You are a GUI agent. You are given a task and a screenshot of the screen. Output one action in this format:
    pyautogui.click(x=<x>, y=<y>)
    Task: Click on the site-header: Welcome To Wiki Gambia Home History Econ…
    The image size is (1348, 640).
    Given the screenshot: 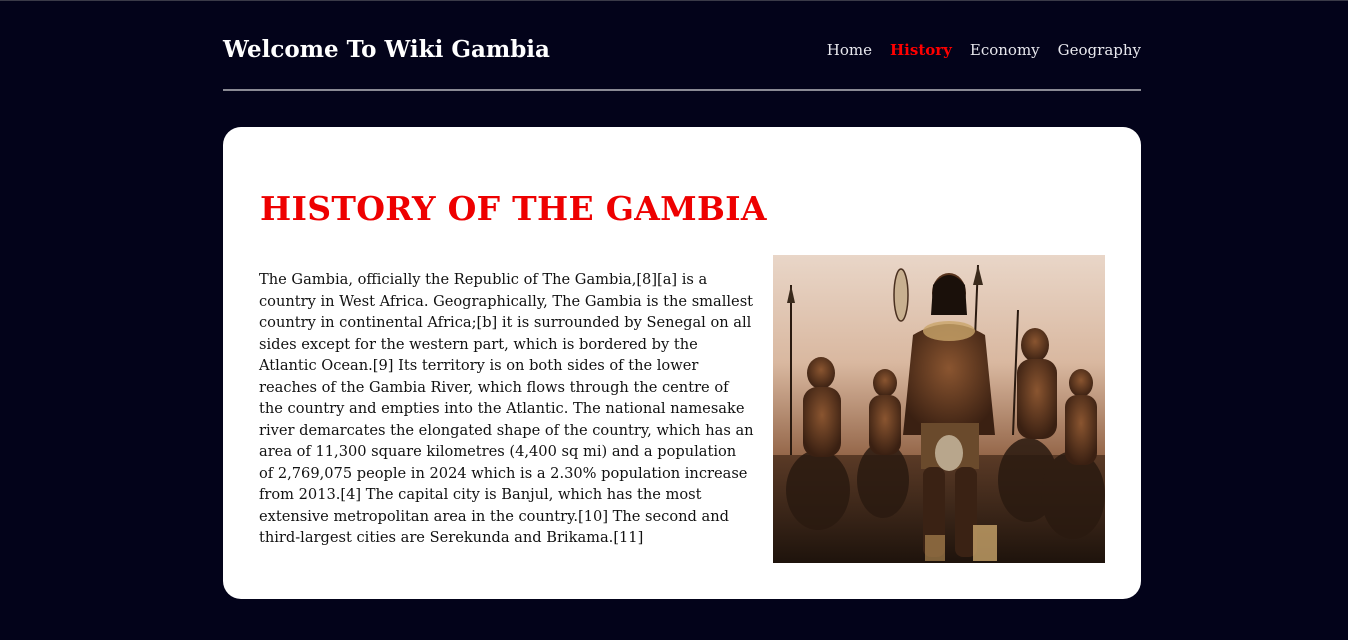 What is the action you would take?
    pyautogui.click(x=682, y=46)
    